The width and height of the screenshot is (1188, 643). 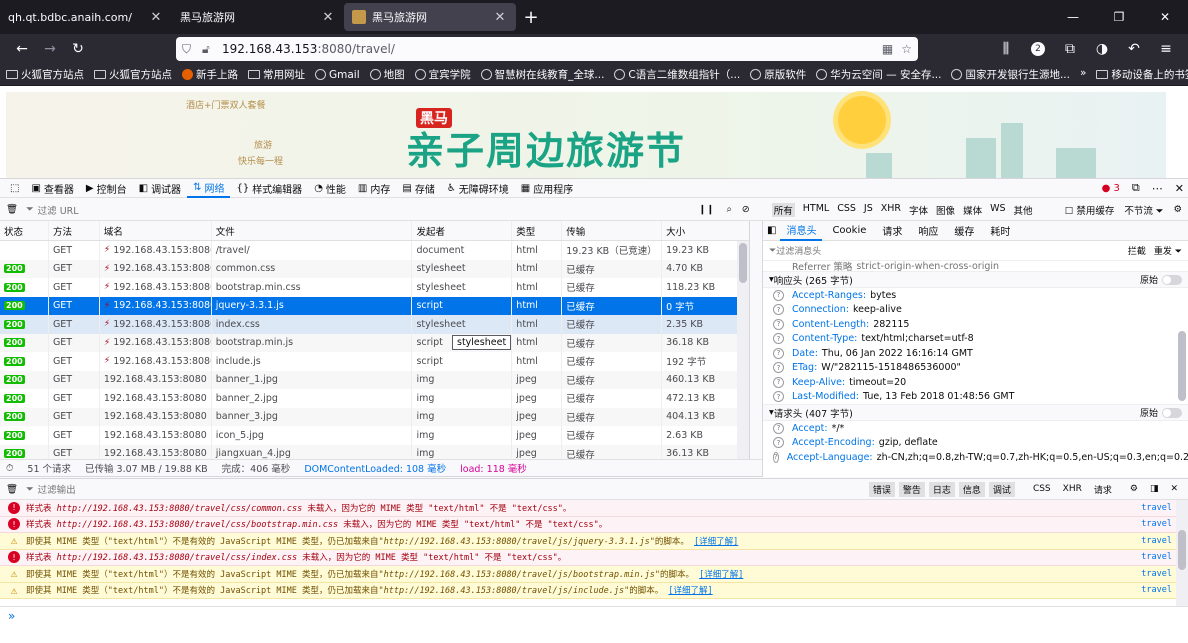 What do you see at coordinates (816, 210) in the screenshot?
I see `filter-html: HTML` at bounding box center [816, 210].